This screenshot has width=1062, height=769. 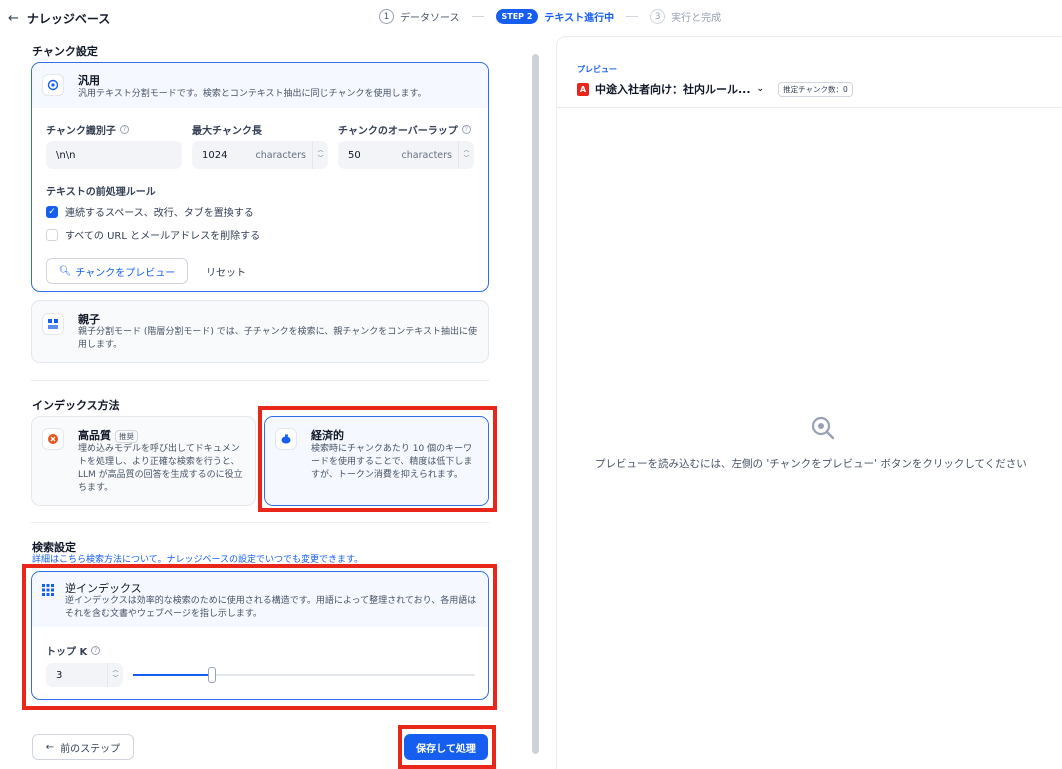 I want to click on high-quality-name: 高品質 推奨, so click(x=108, y=435).